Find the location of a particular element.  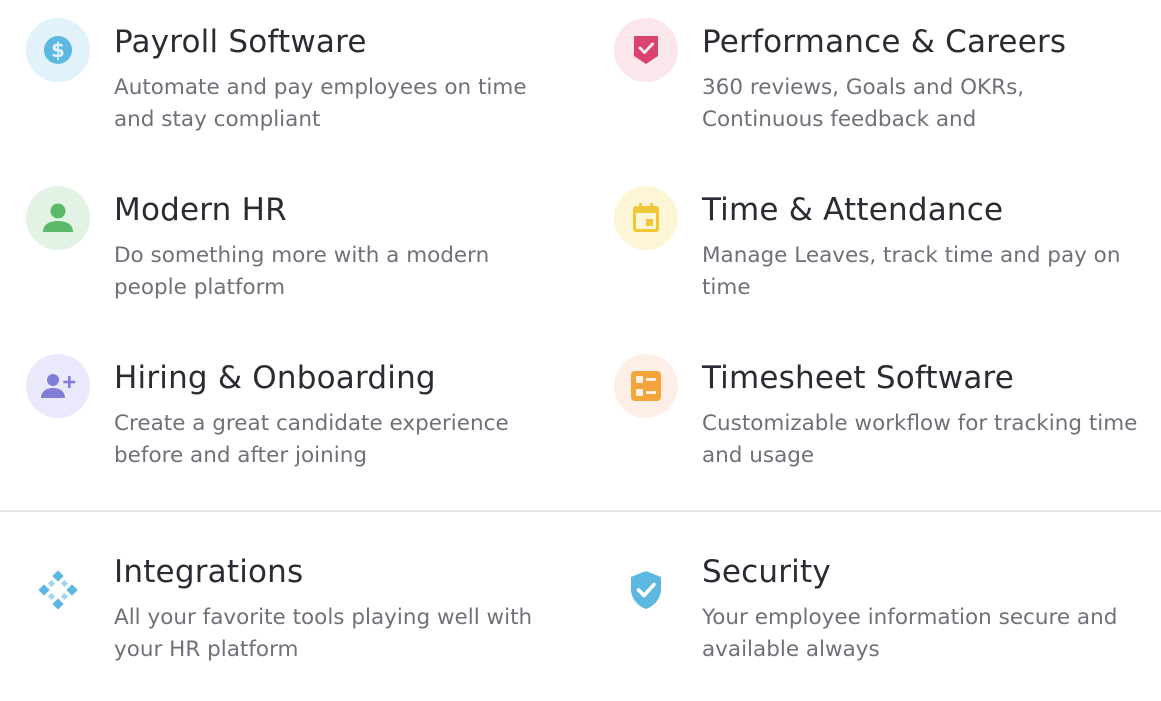

performance-icon-badge is located at coordinates (646, 50).